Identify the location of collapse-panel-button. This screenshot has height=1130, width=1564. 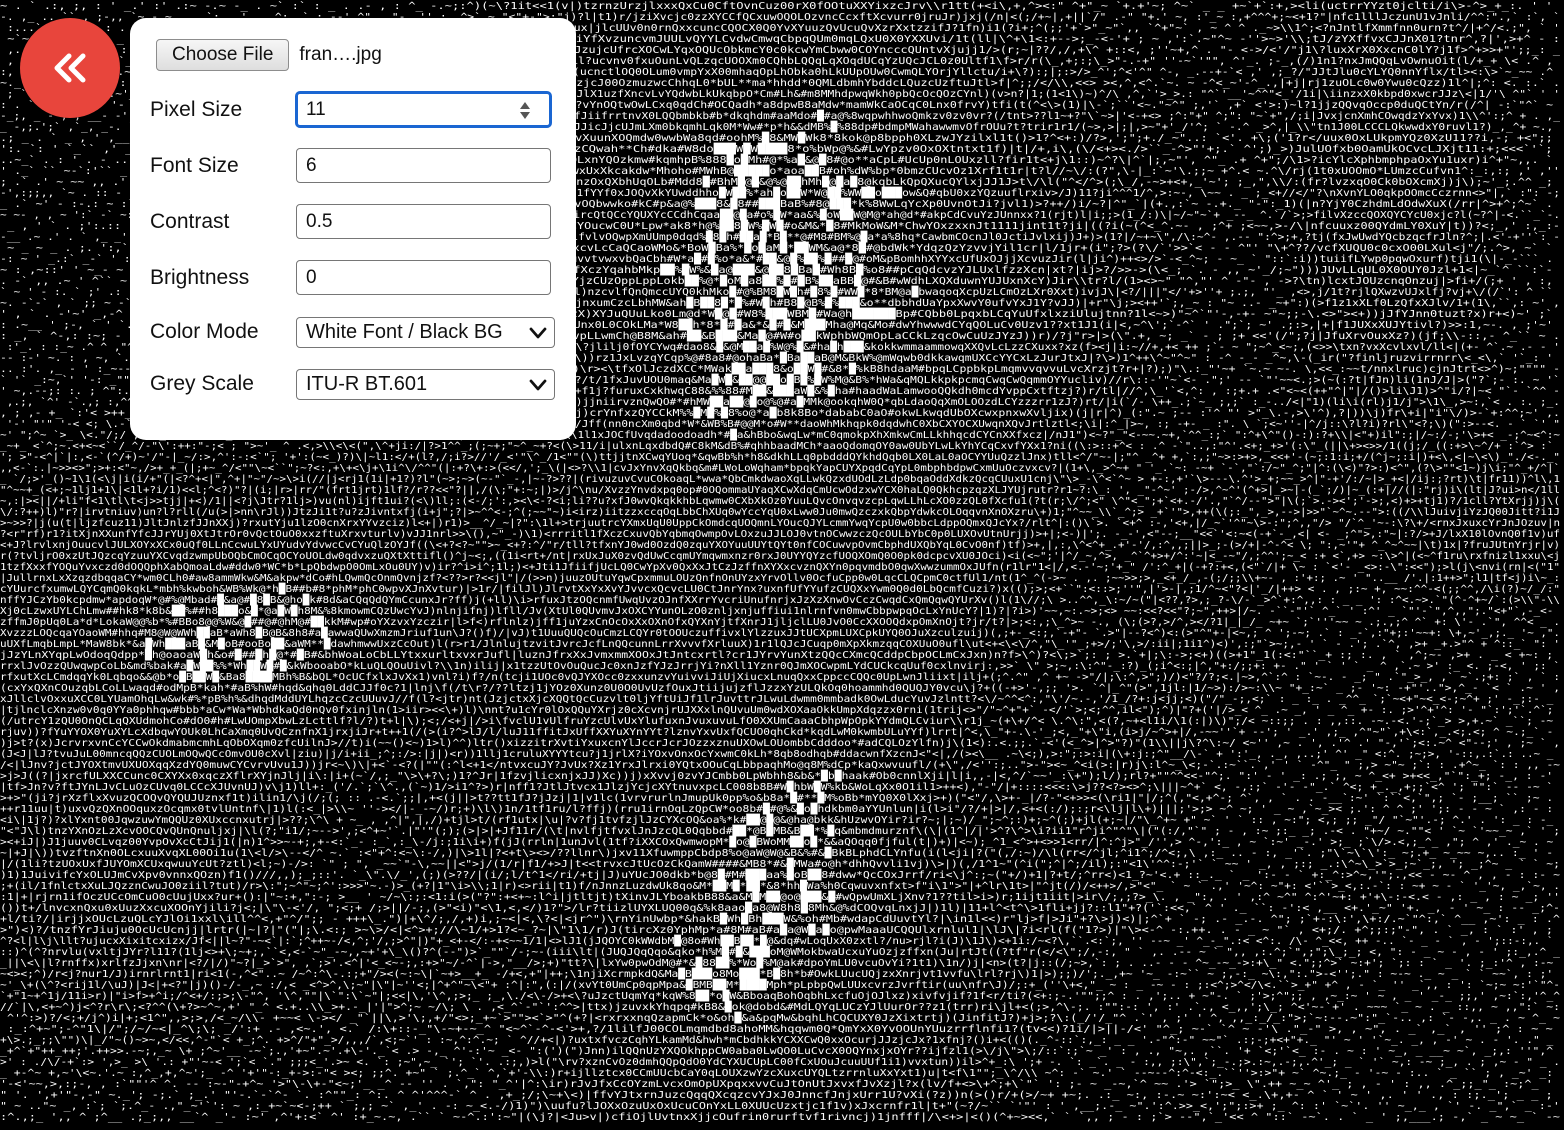
(70, 68).